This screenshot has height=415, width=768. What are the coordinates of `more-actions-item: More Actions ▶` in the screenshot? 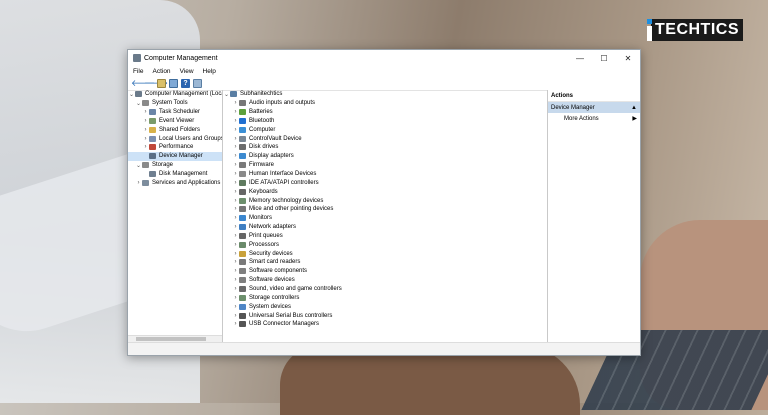 It's located at (594, 118).